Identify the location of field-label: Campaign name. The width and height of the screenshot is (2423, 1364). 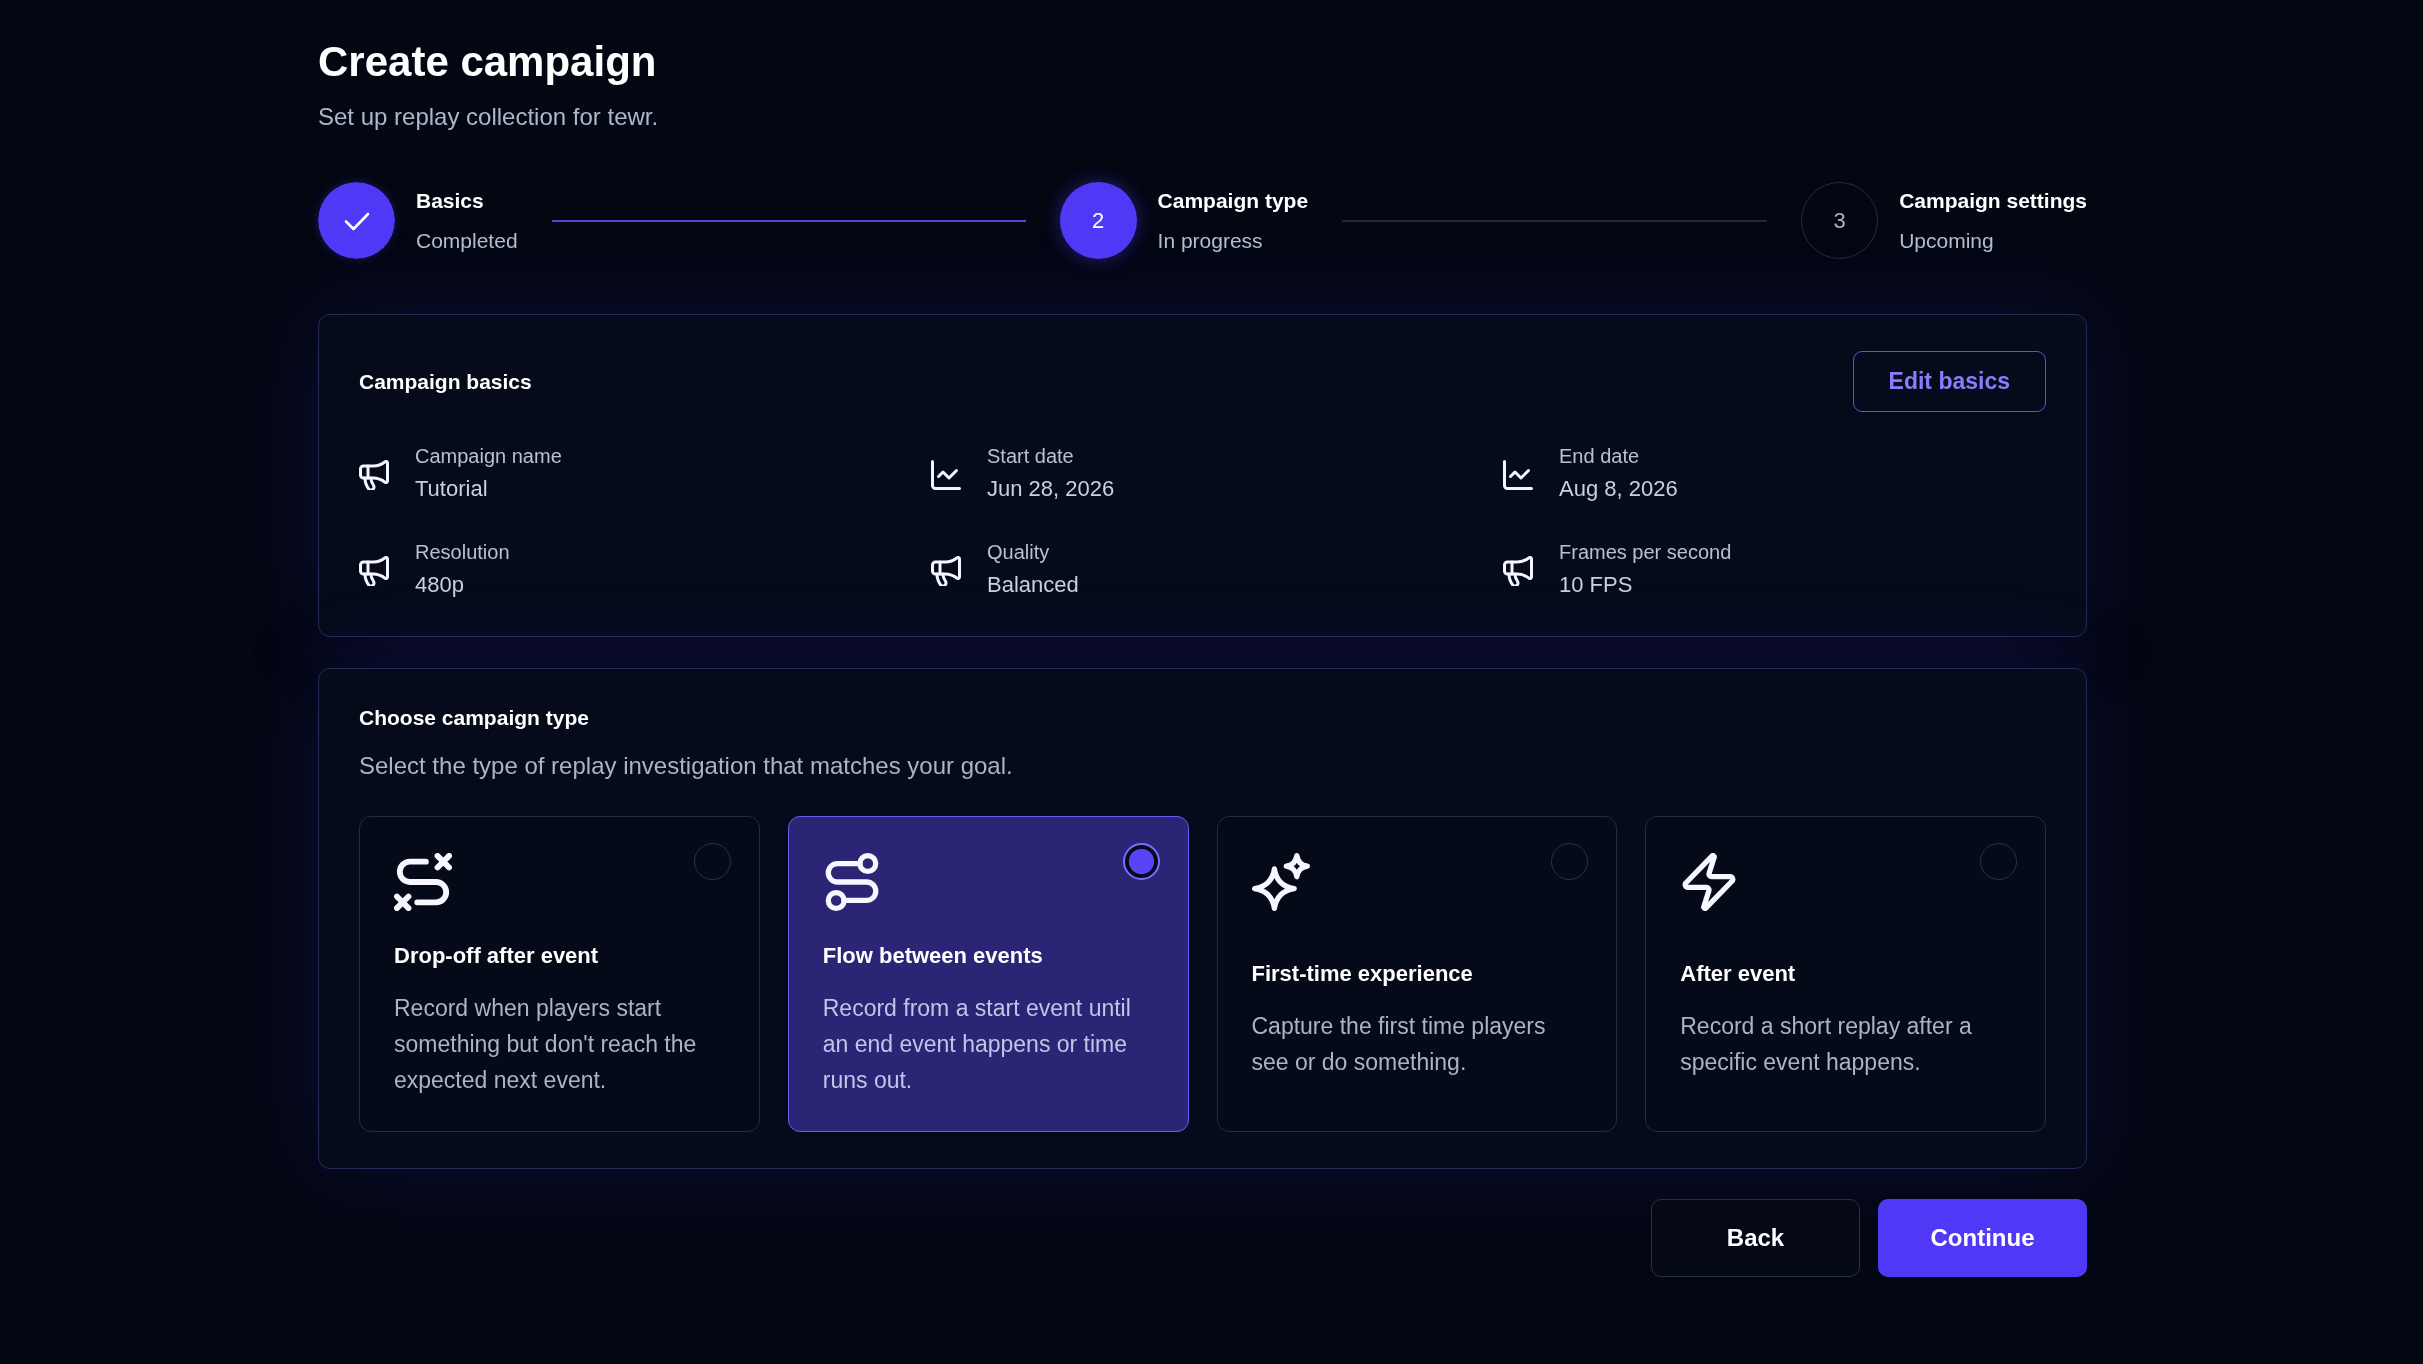
(488, 456).